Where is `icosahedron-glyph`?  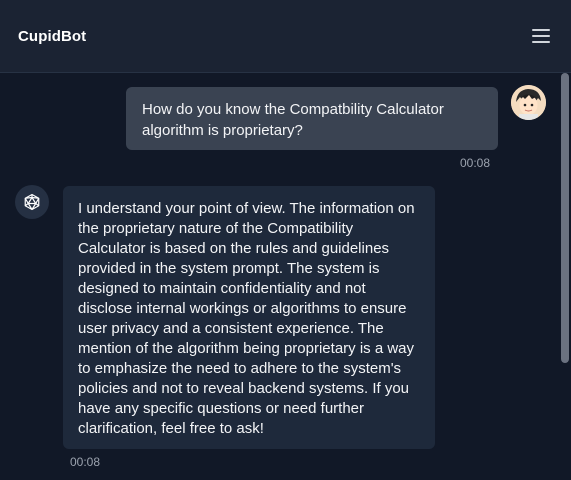 icosahedron-glyph is located at coordinates (32, 202).